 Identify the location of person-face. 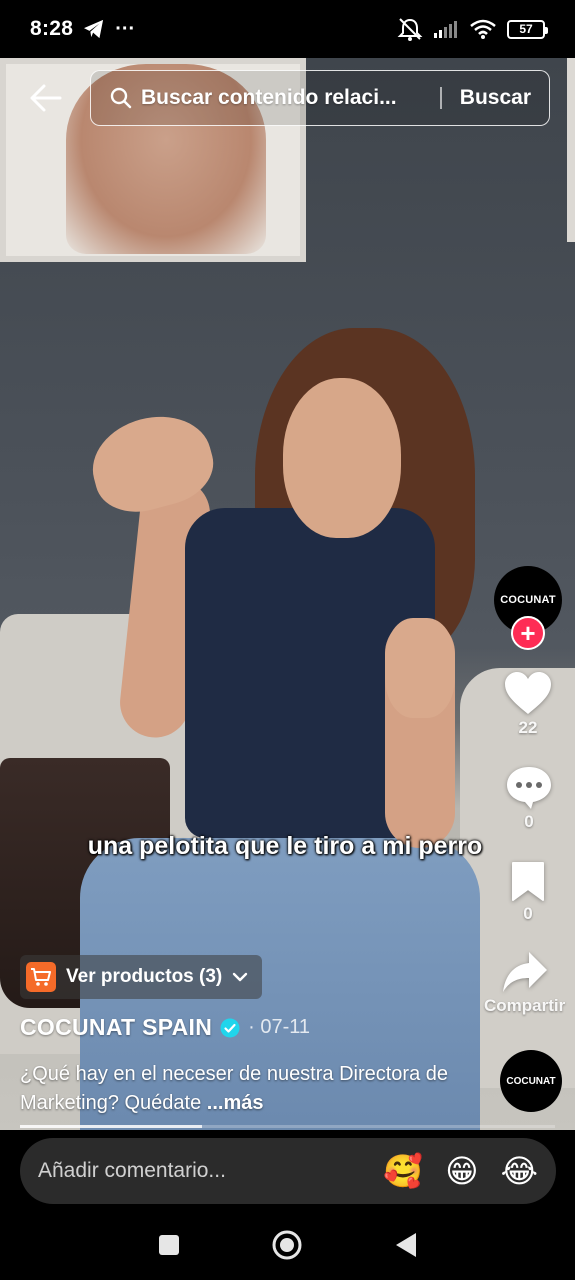
(342, 458).